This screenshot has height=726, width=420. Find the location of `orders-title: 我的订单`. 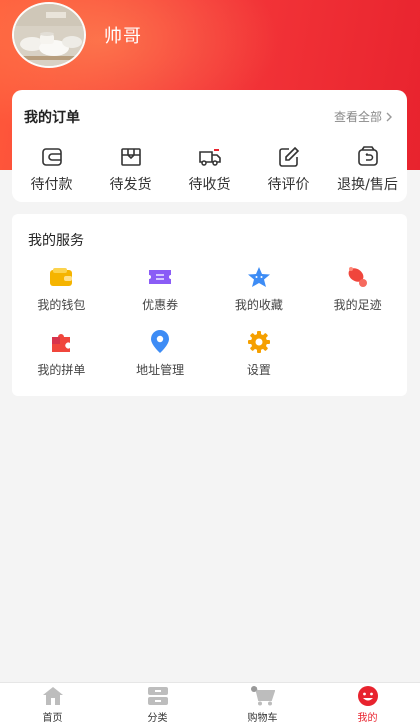

orders-title: 我的订单 is located at coordinates (52, 118).